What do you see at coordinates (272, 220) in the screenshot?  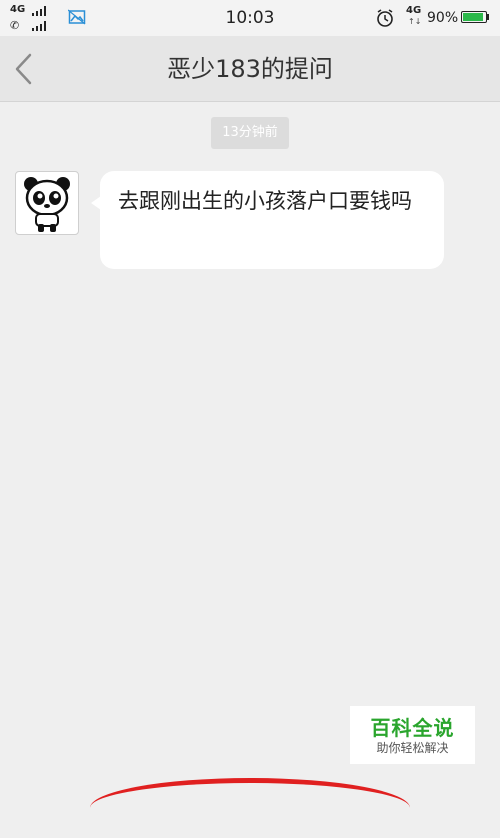 I see `message-bubble: 去跟刚出生的小孩落户口要钱吗` at bounding box center [272, 220].